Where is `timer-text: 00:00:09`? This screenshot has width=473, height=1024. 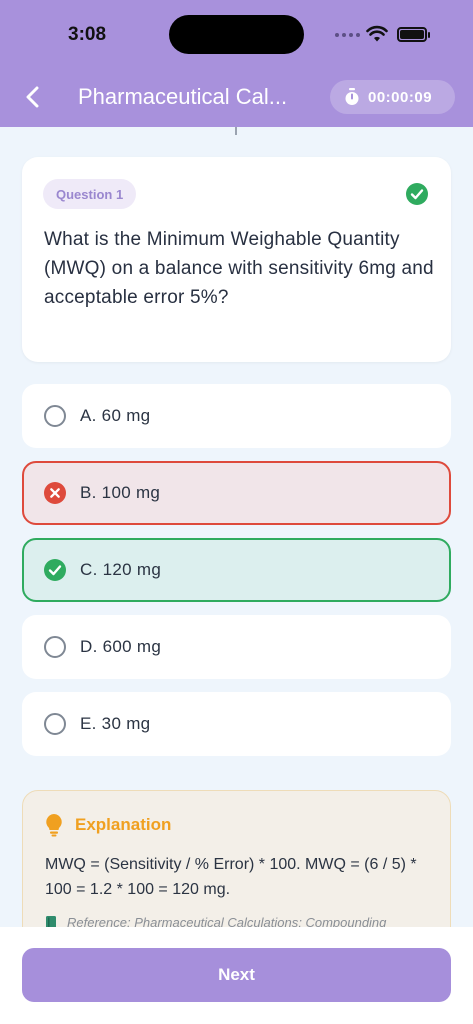 timer-text: 00:00:09 is located at coordinates (400, 97).